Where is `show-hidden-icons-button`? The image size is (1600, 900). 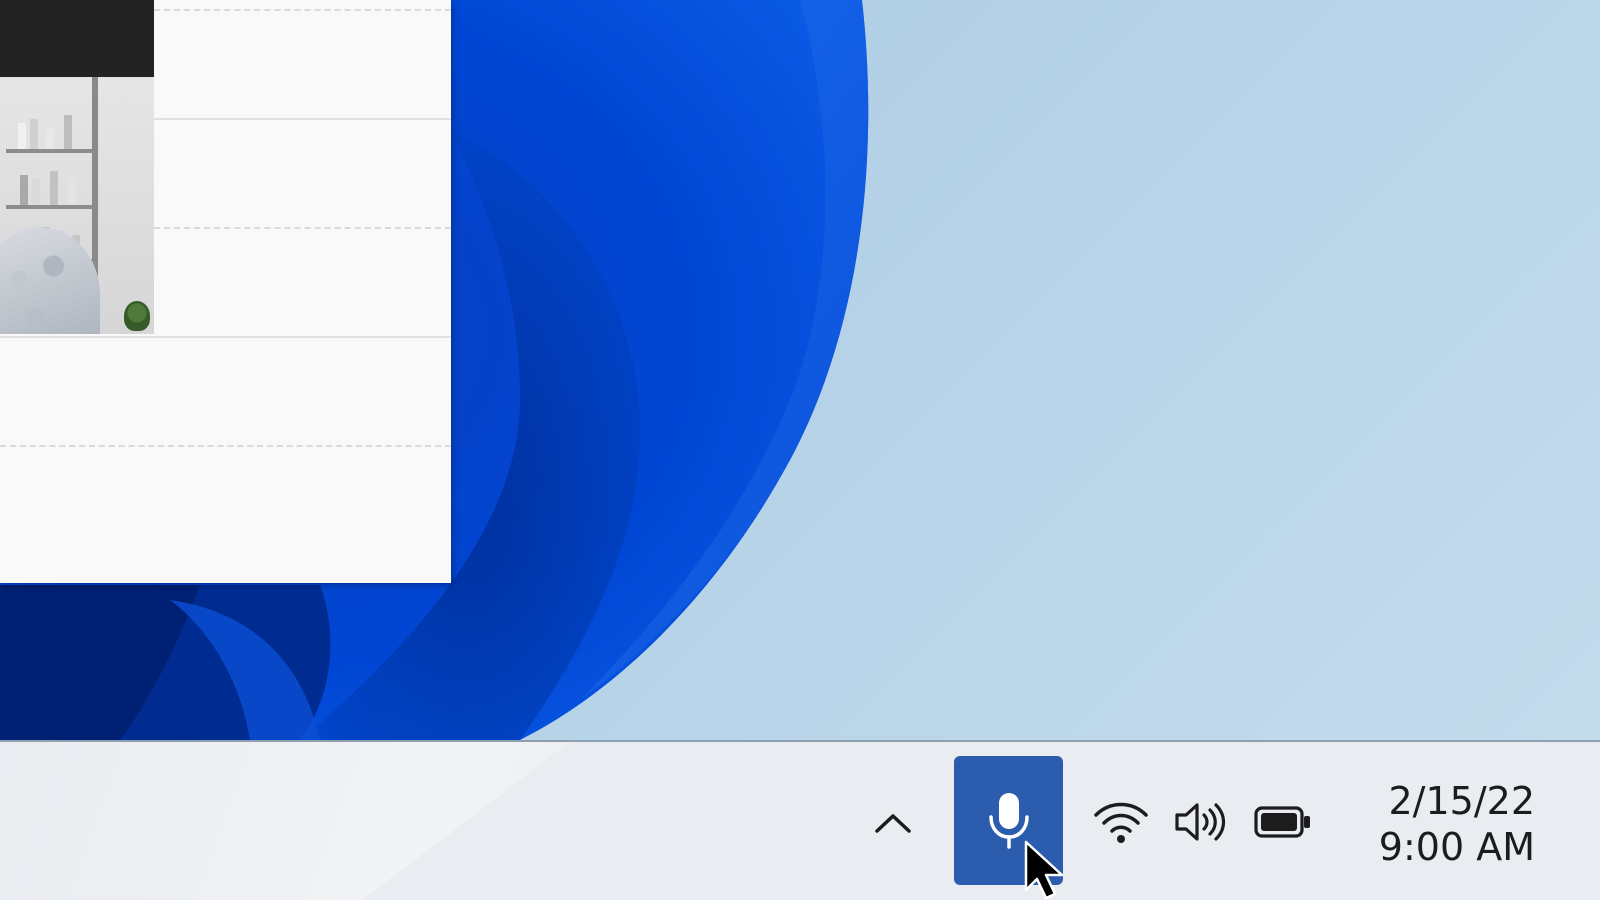
show-hidden-icons-button is located at coordinates (893, 823).